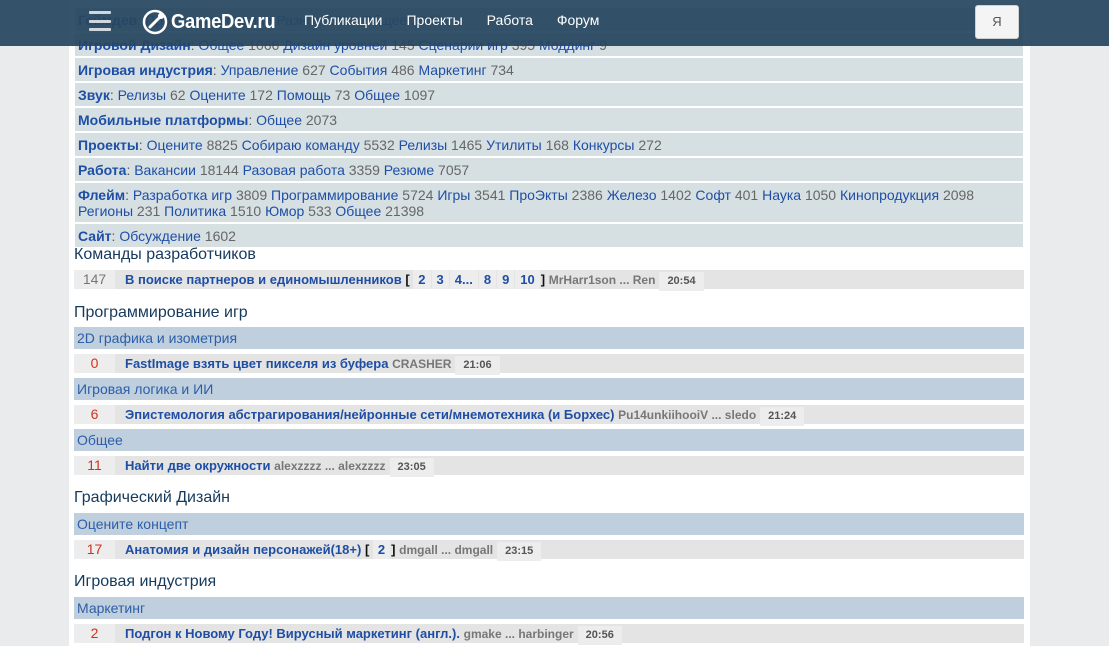 The image size is (1109, 646). What do you see at coordinates (957, 195) in the screenshot?
I see `topic-count: 2098` at bounding box center [957, 195].